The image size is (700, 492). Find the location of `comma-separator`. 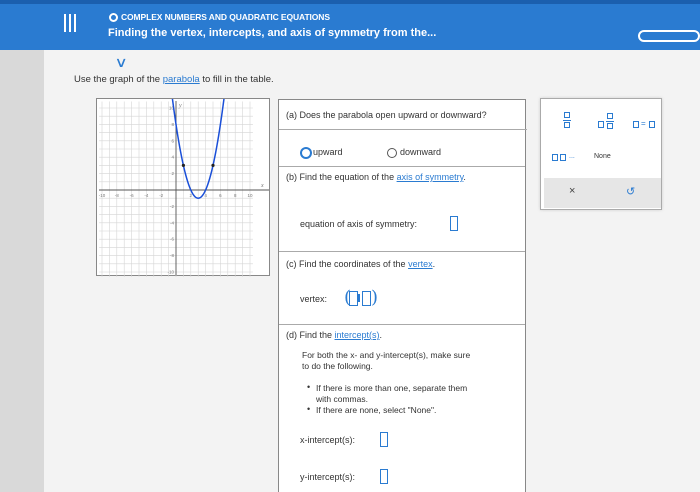

comma-separator is located at coordinates (359, 298).